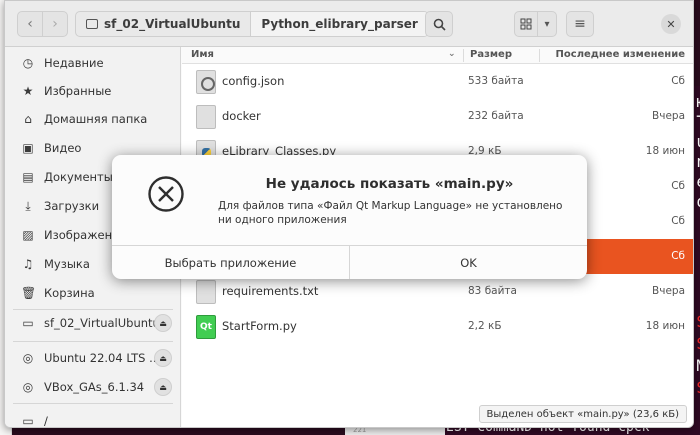  I want to click on sidebar-device-root: ▭ /, so click(93, 417).